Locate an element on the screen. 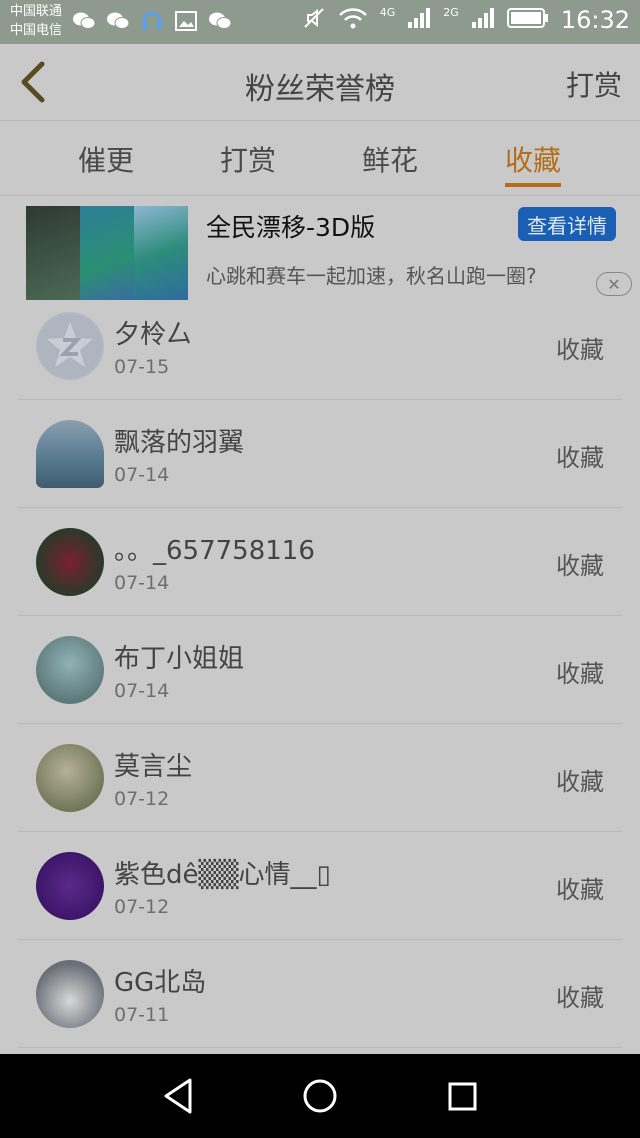  fan-name: 。。_657758116 is located at coordinates (214, 551).